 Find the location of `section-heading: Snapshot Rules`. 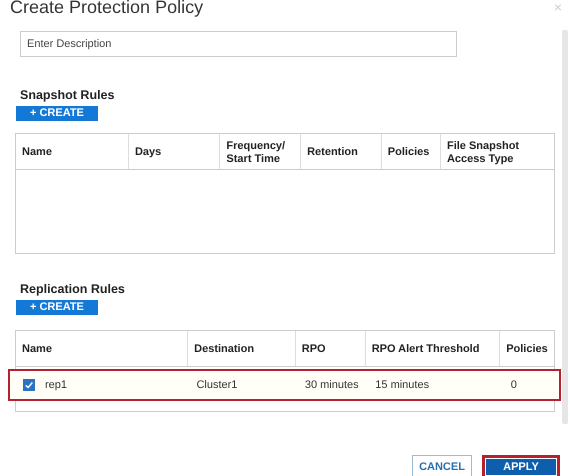

section-heading: Snapshot Rules is located at coordinates (68, 95).